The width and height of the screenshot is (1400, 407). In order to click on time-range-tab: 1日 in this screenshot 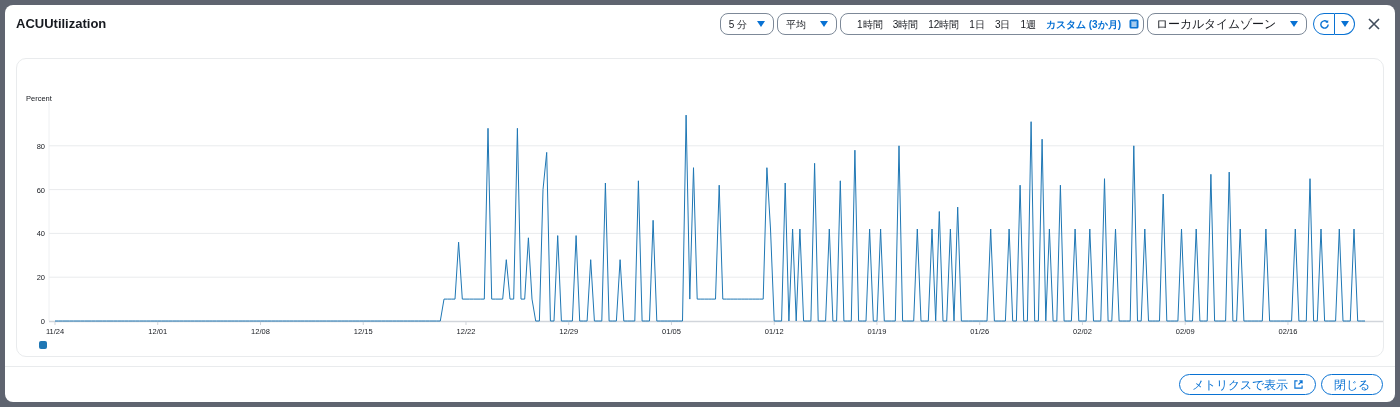, I will do `click(977, 24)`.